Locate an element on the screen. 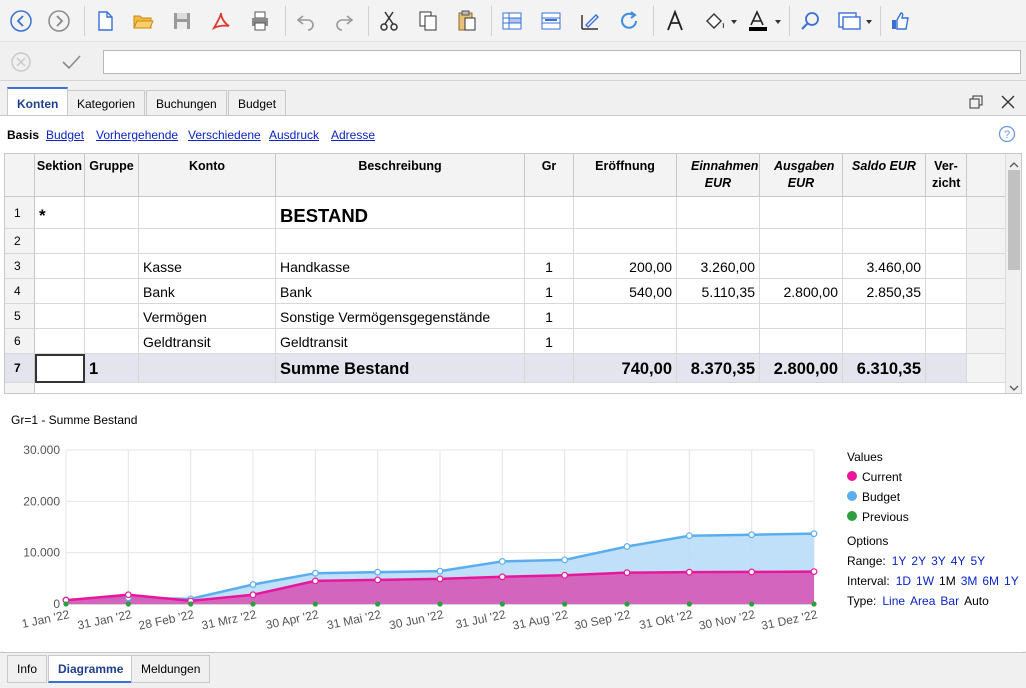 The image size is (1026, 688). col-konto: Konto is located at coordinates (207, 175).